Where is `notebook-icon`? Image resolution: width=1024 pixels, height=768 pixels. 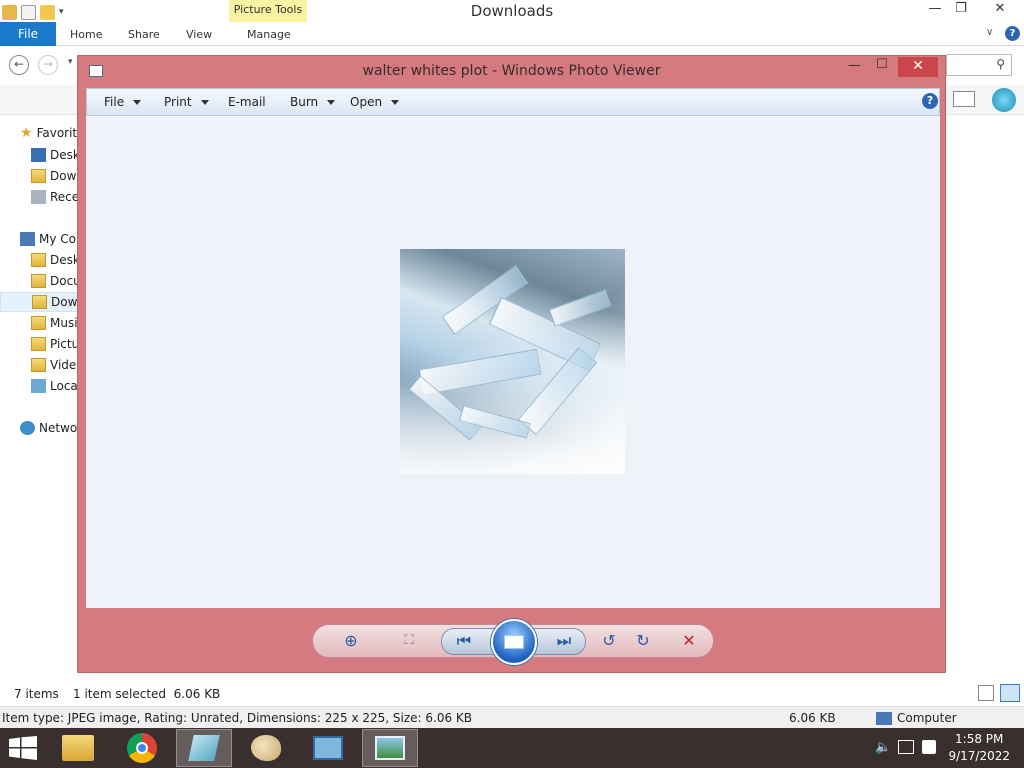
notebook-icon is located at coordinates (204, 748).